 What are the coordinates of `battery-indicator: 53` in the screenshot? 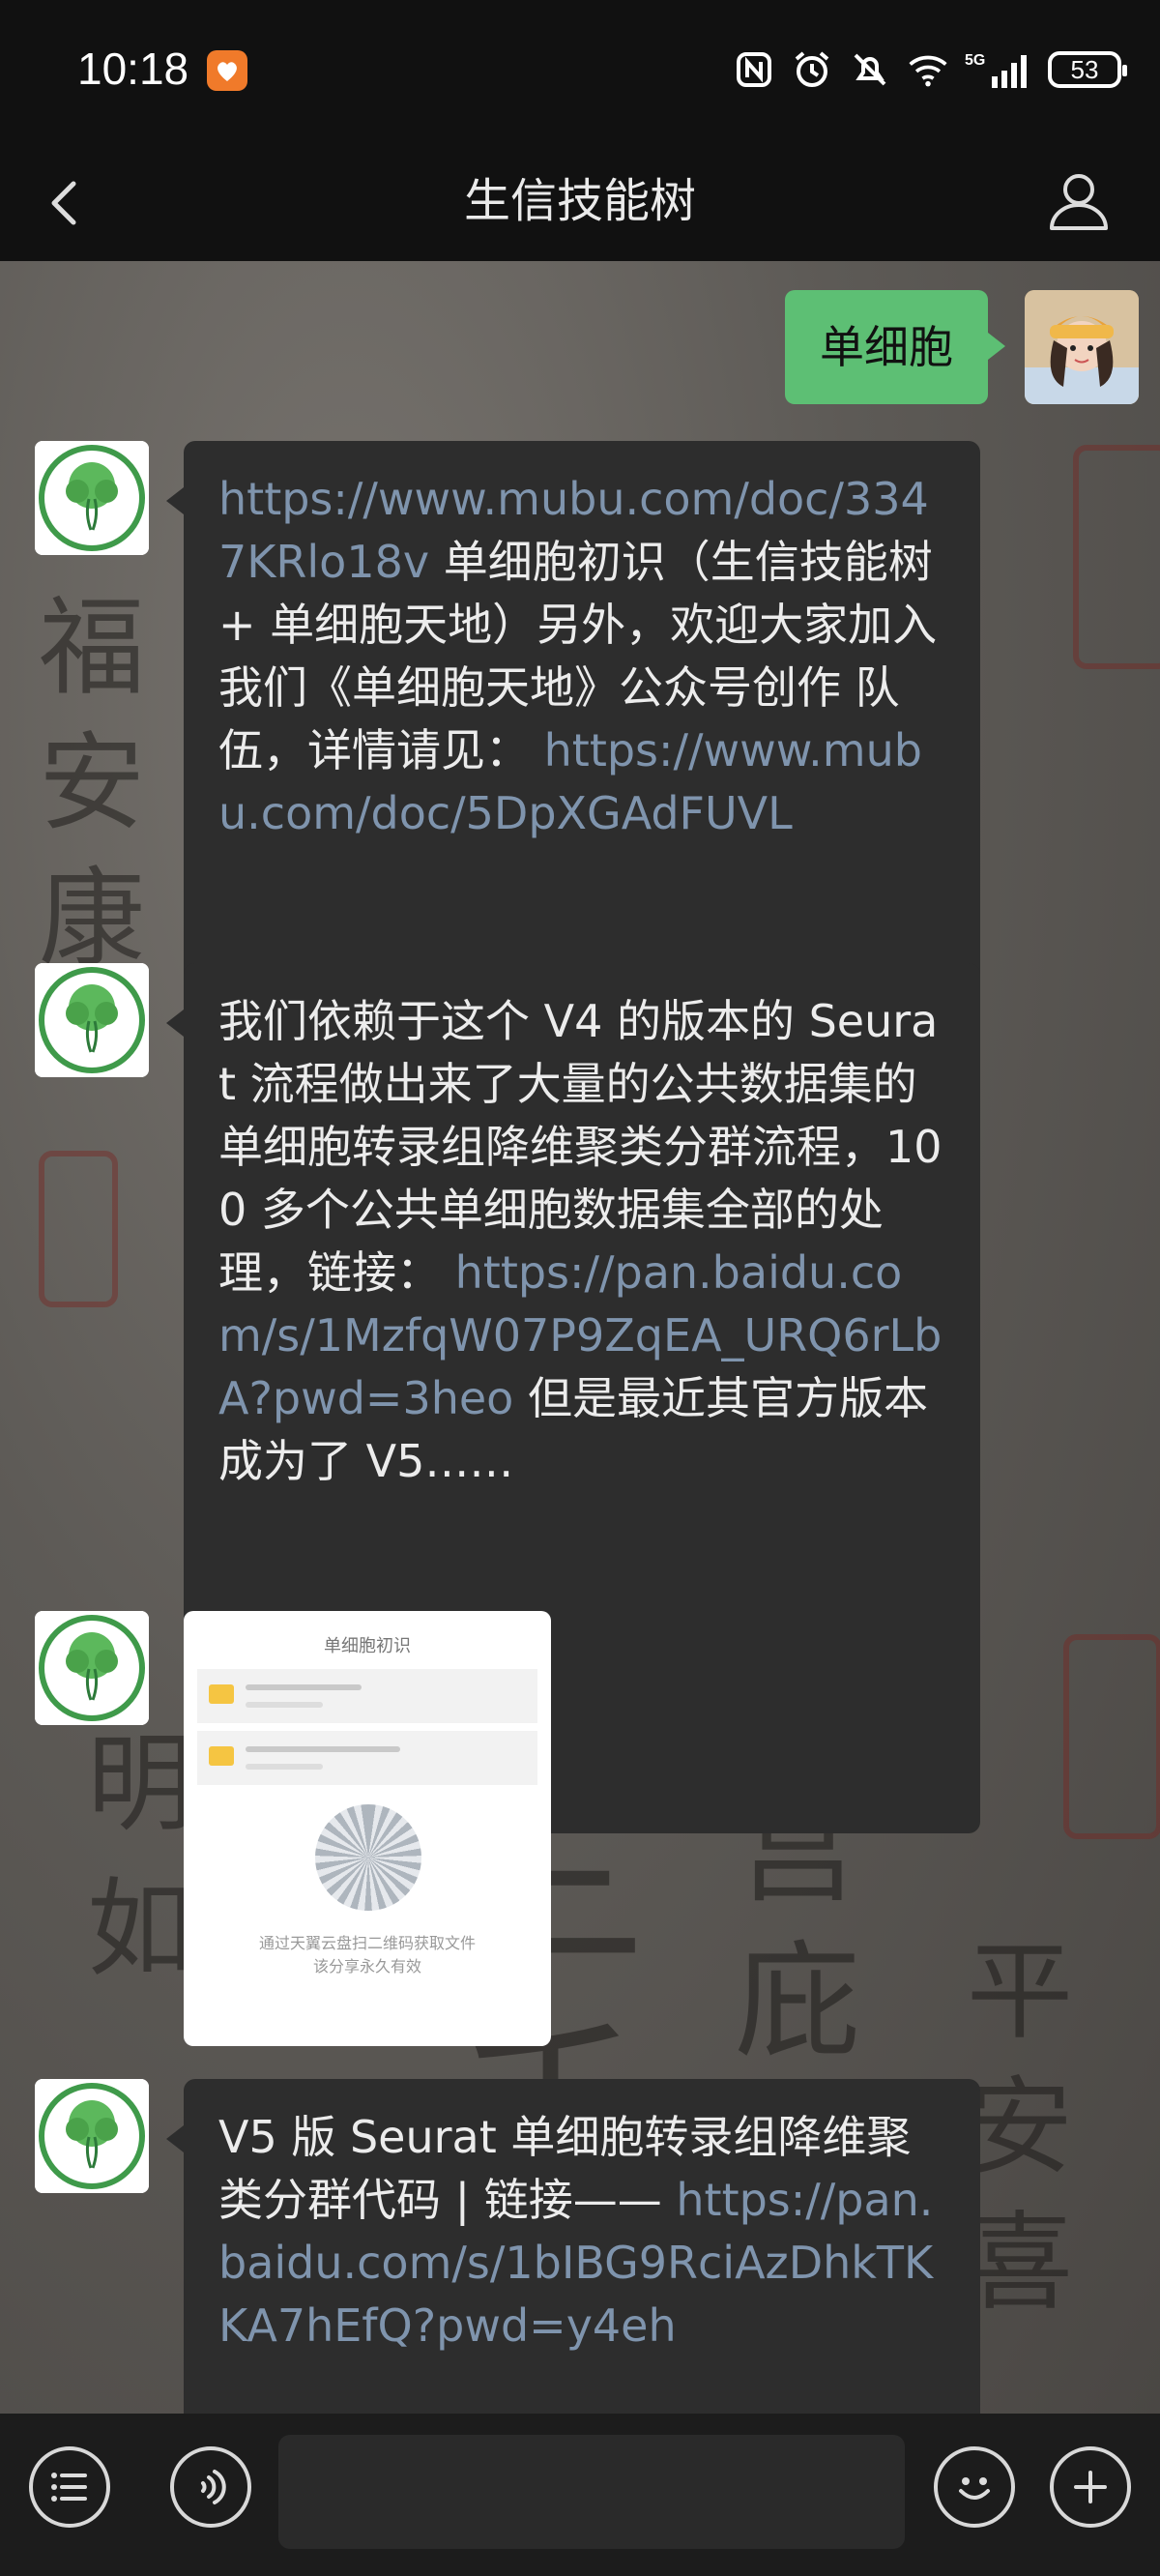 It's located at (1087, 69).